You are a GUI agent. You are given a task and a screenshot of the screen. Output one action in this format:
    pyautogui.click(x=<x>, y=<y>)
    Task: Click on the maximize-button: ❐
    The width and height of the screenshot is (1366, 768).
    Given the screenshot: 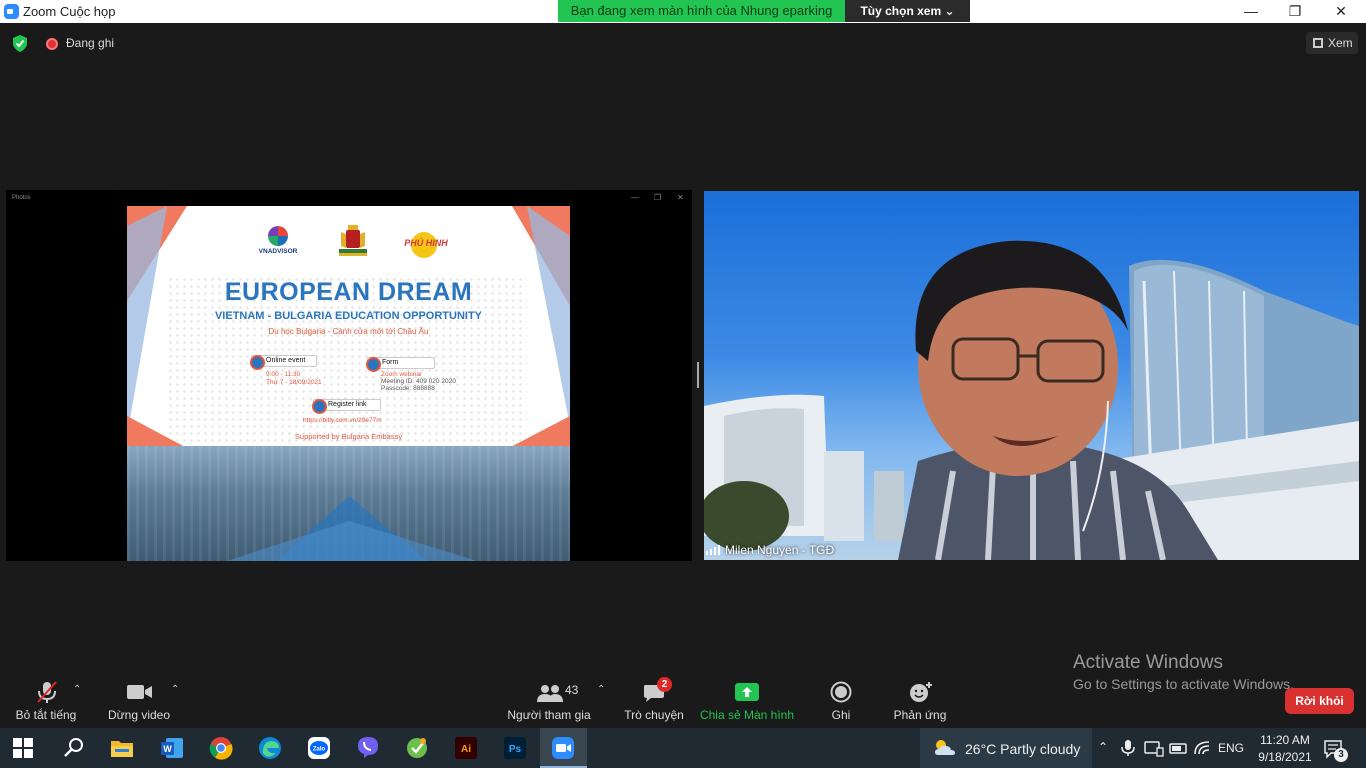 What is the action you would take?
    pyautogui.click(x=1295, y=11)
    